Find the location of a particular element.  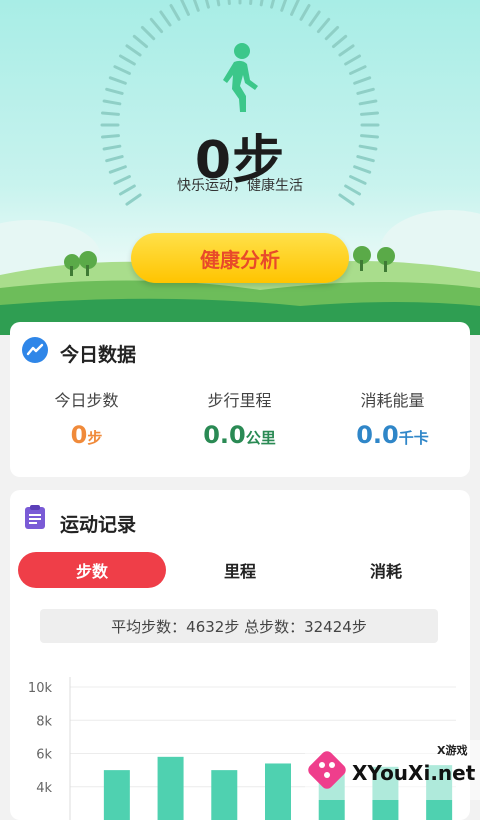

y-tick-label: 8k is located at coordinates (44, 721).